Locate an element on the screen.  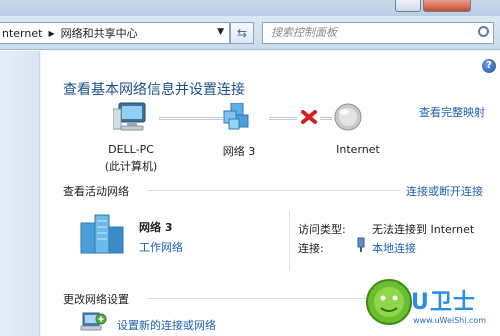
navigation-pane is located at coordinates (20, 193).